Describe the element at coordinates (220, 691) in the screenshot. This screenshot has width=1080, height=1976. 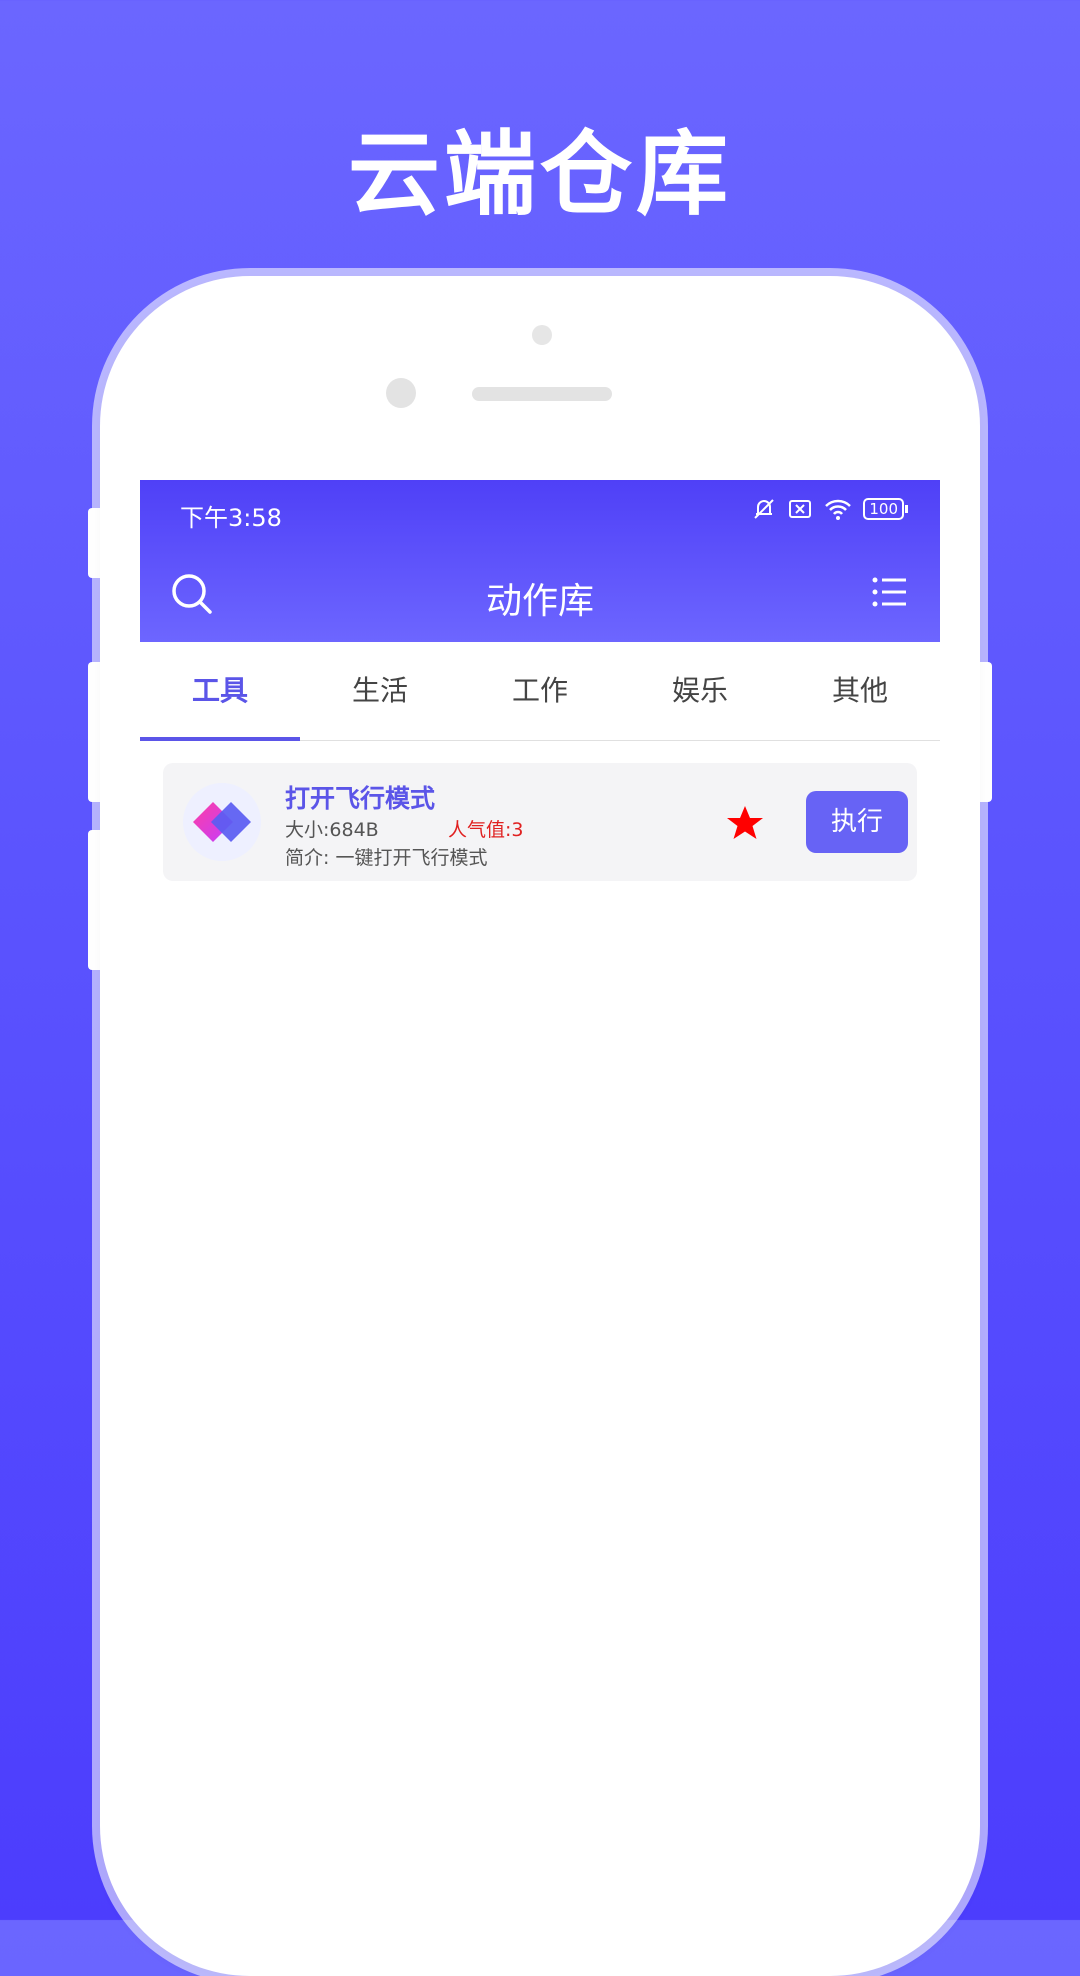
I see `tab-tools: 工具` at that location.